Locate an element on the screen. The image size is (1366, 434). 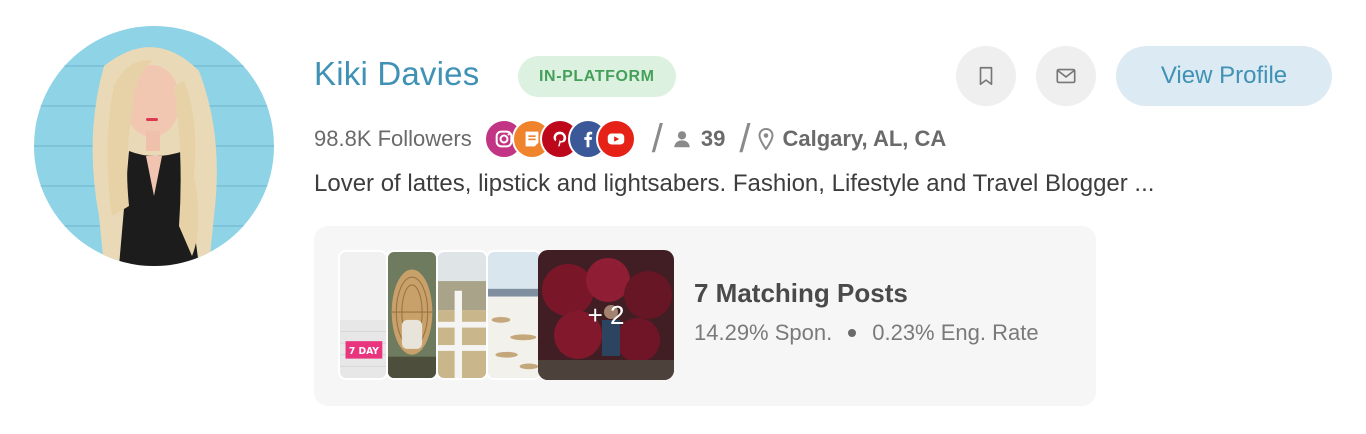
mail-icon is located at coordinates (1066, 76).